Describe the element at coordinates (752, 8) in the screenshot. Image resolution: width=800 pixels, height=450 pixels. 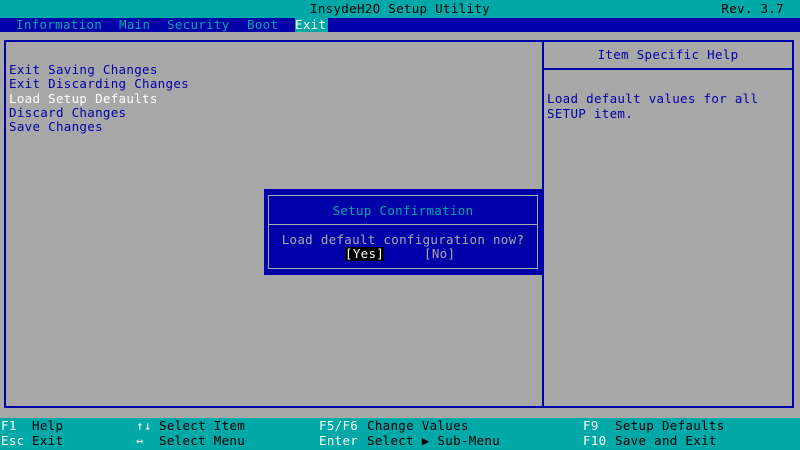
I see `revision-label: Rev. 3.7` at that location.